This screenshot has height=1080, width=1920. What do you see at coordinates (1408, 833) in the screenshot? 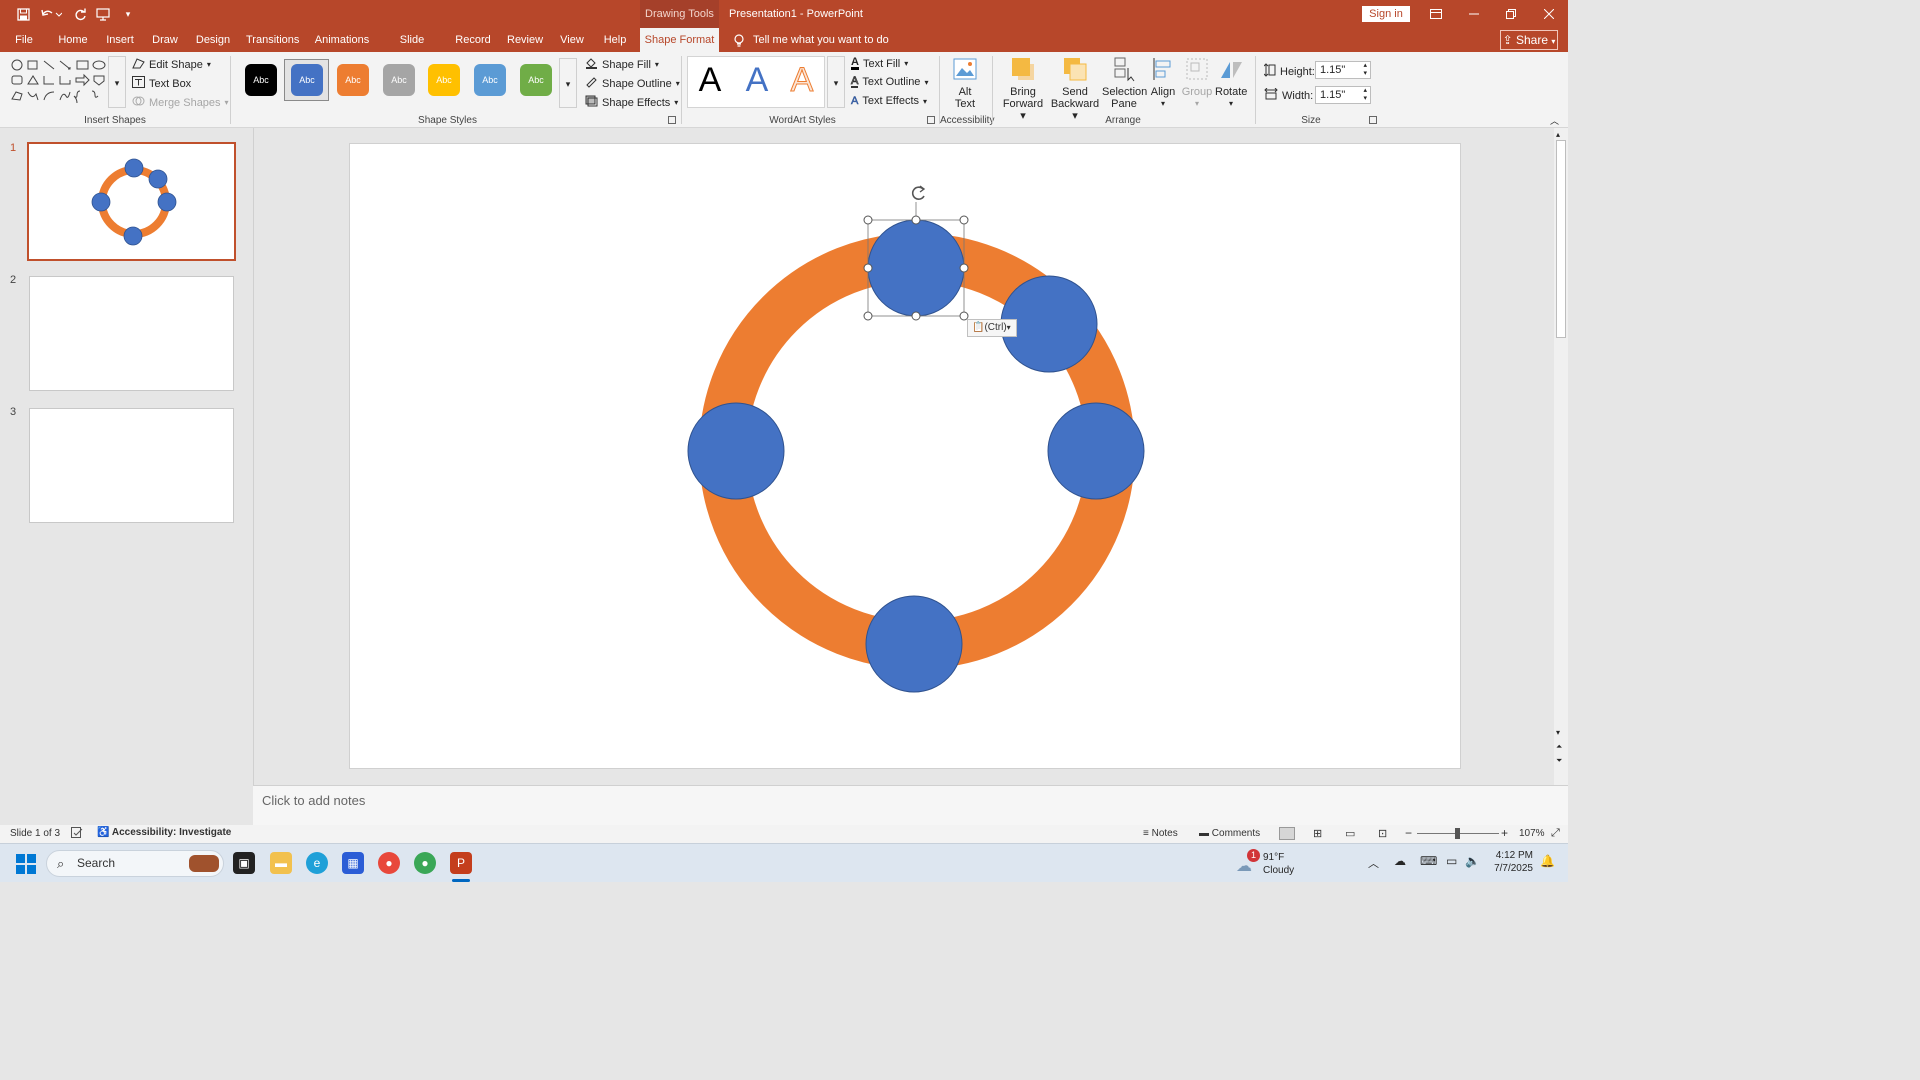
I see `zoom-out-icon: −` at bounding box center [1408, 833].